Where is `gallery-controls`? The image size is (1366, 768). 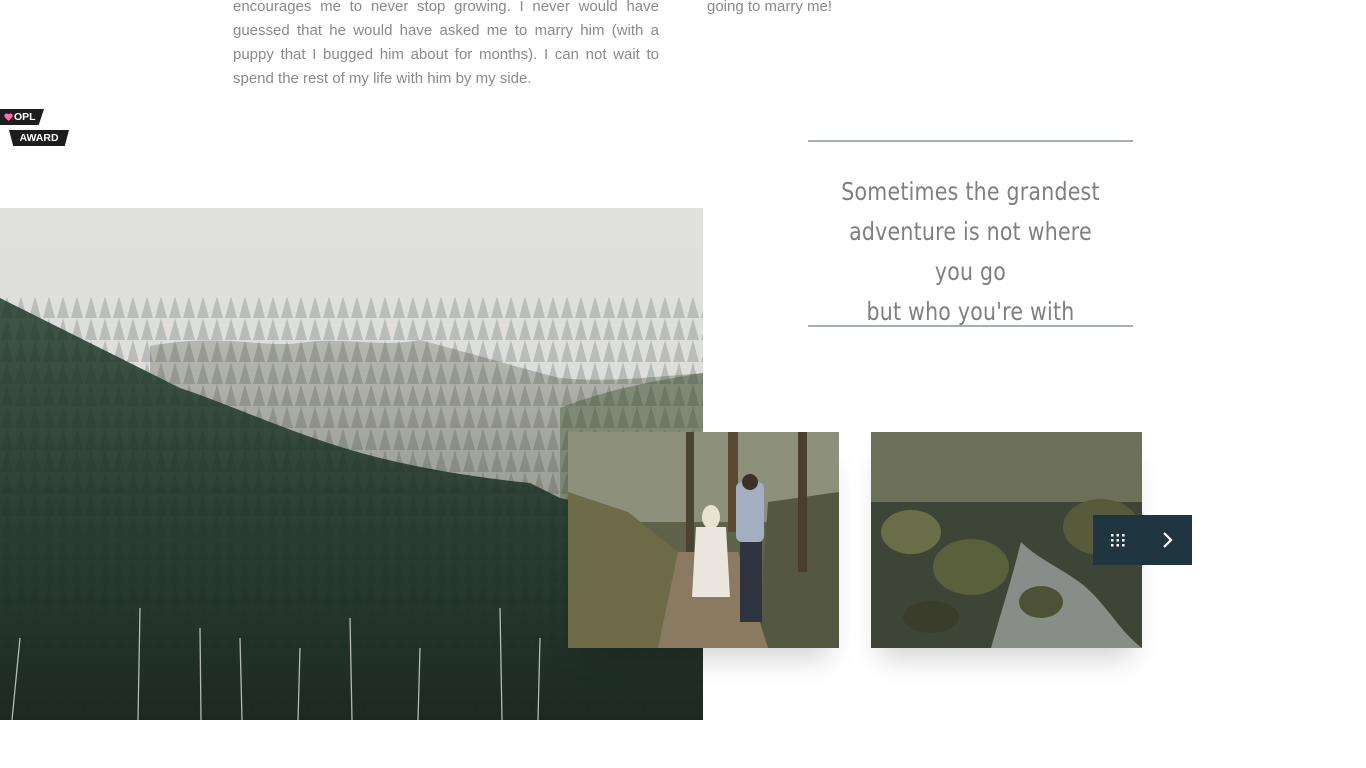
gallery-controls is located at coordinates (1142, 540).